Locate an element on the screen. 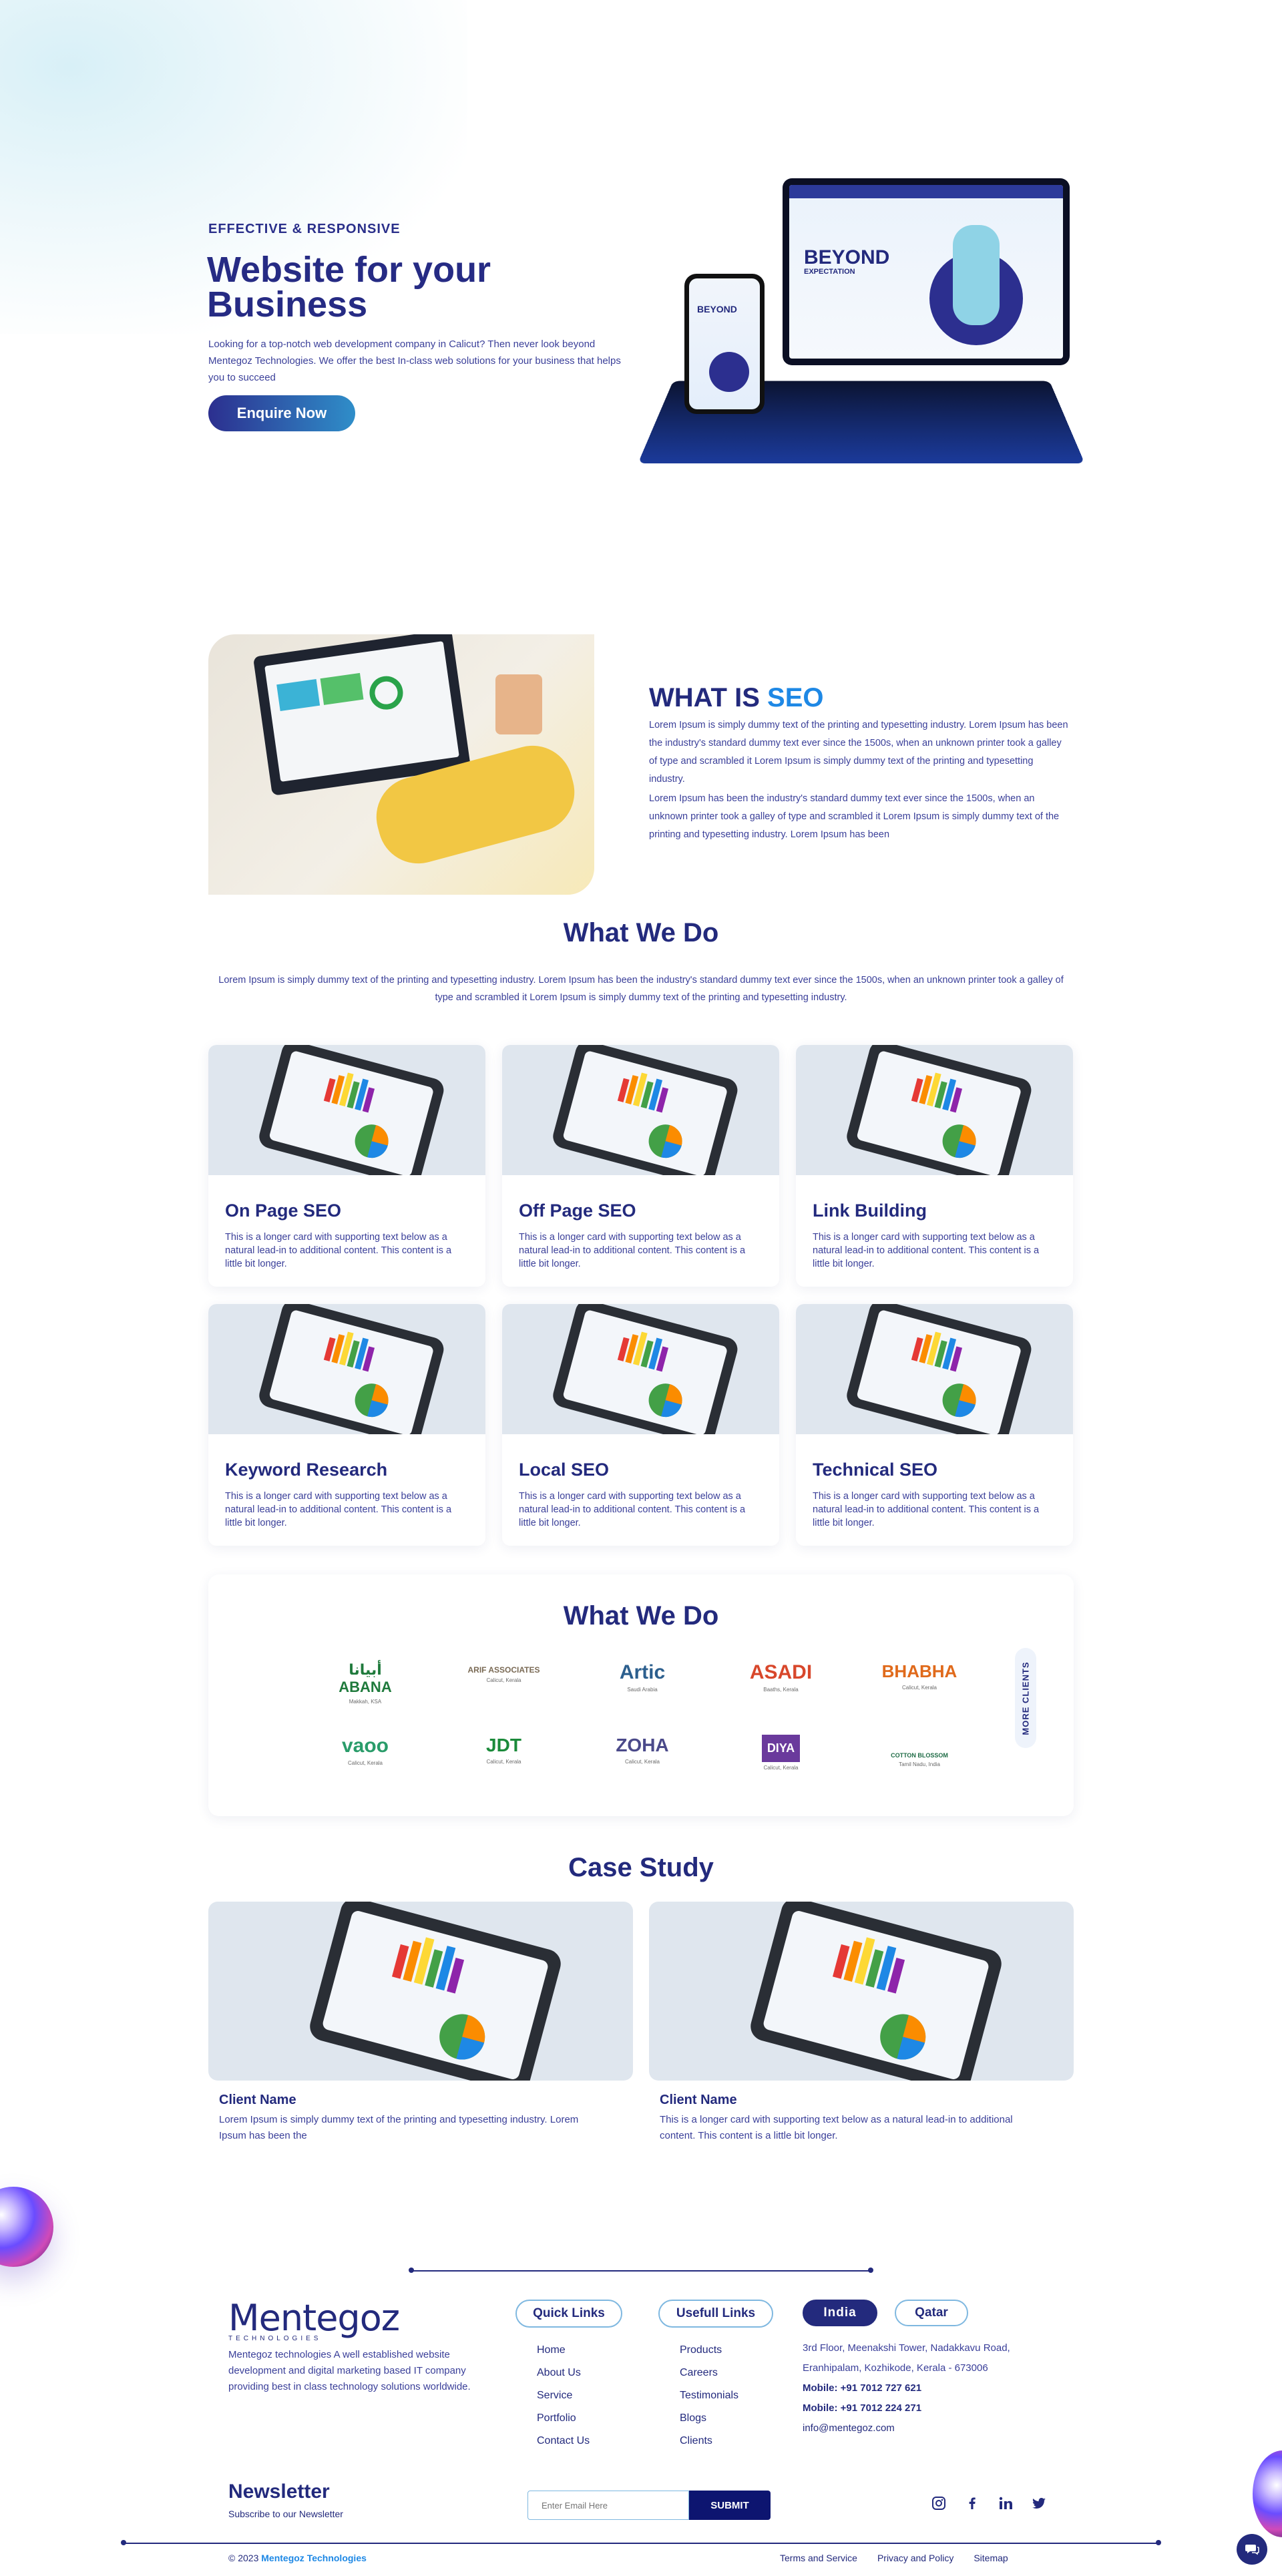 The image size is (1282, 2576). footer-brand-name: Mentegoz is located at coordinates (314, 2318).